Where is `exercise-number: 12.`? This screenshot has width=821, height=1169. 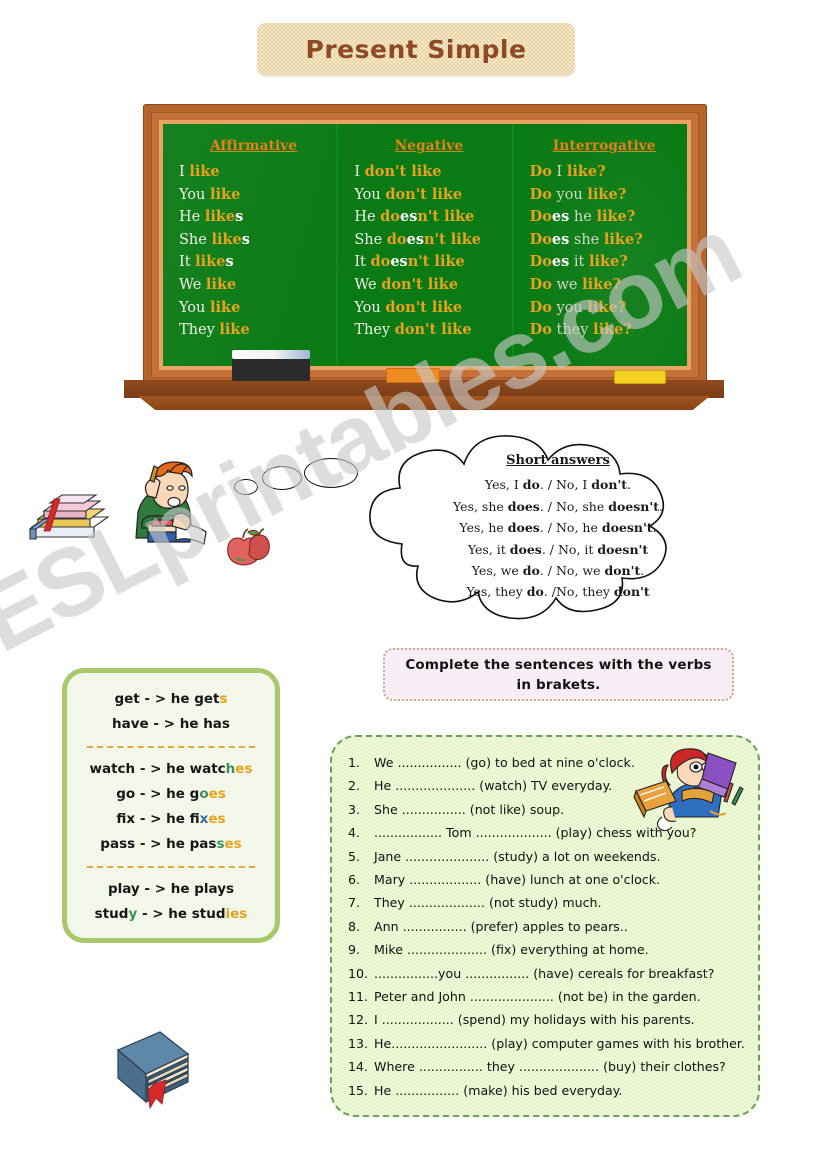
exercise-number: 12. is located at coordinates (358, 1020).